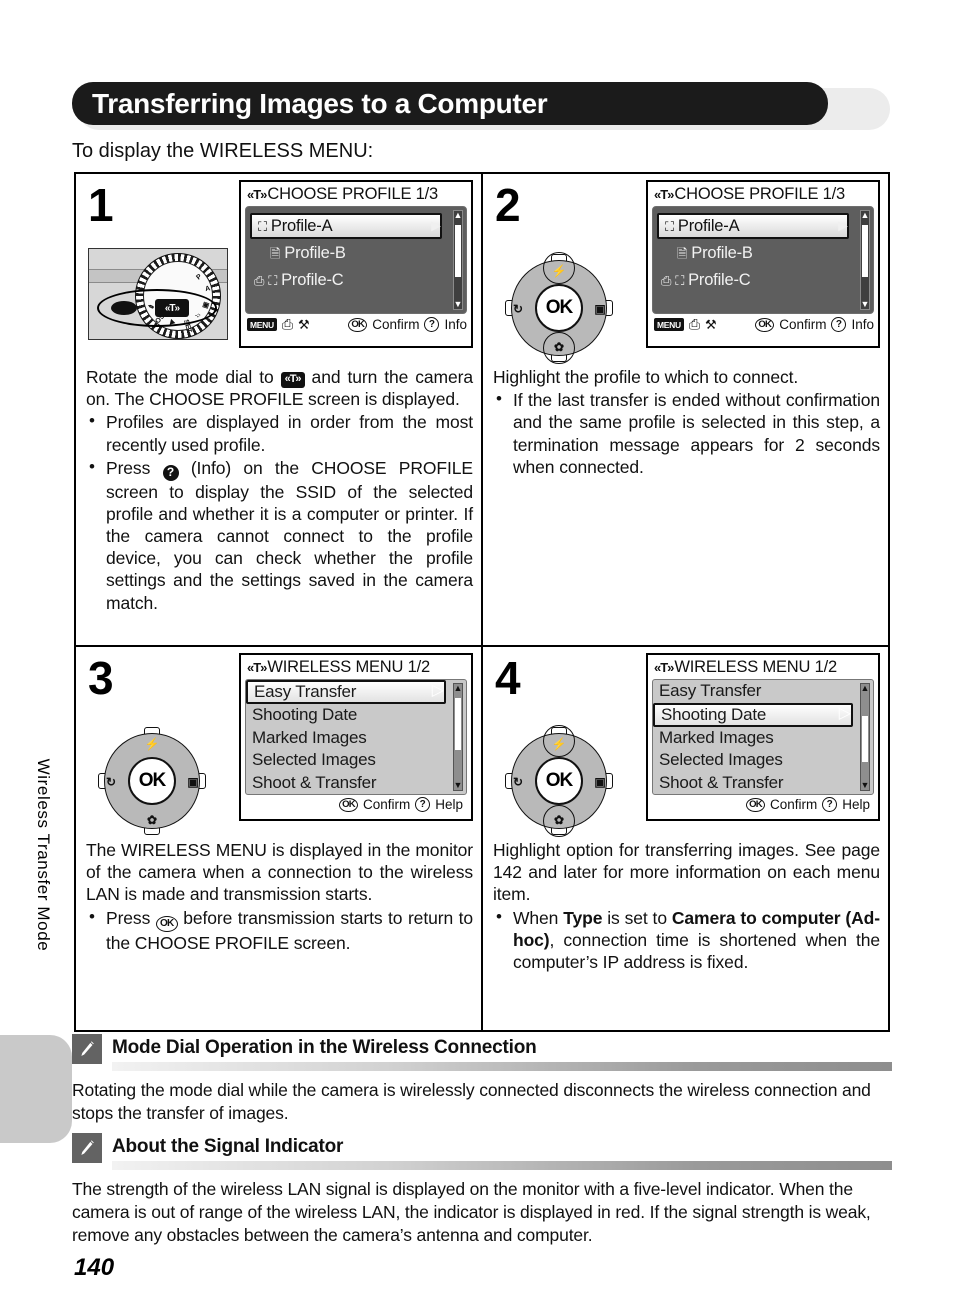  What do you see at coordinates (292, 380) in the screenshot?
I see `wireless-mode-icon: «T»` at bounding box center [292, 380].